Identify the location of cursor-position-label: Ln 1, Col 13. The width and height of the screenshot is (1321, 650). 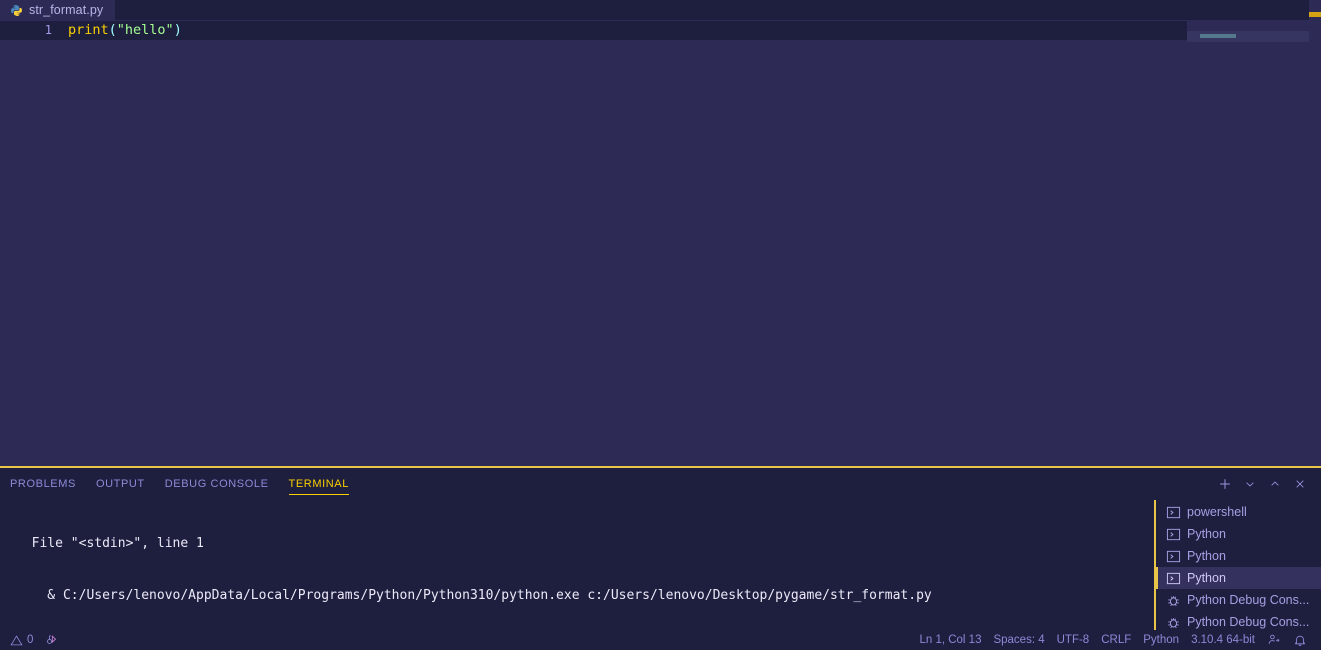
(950, 640).